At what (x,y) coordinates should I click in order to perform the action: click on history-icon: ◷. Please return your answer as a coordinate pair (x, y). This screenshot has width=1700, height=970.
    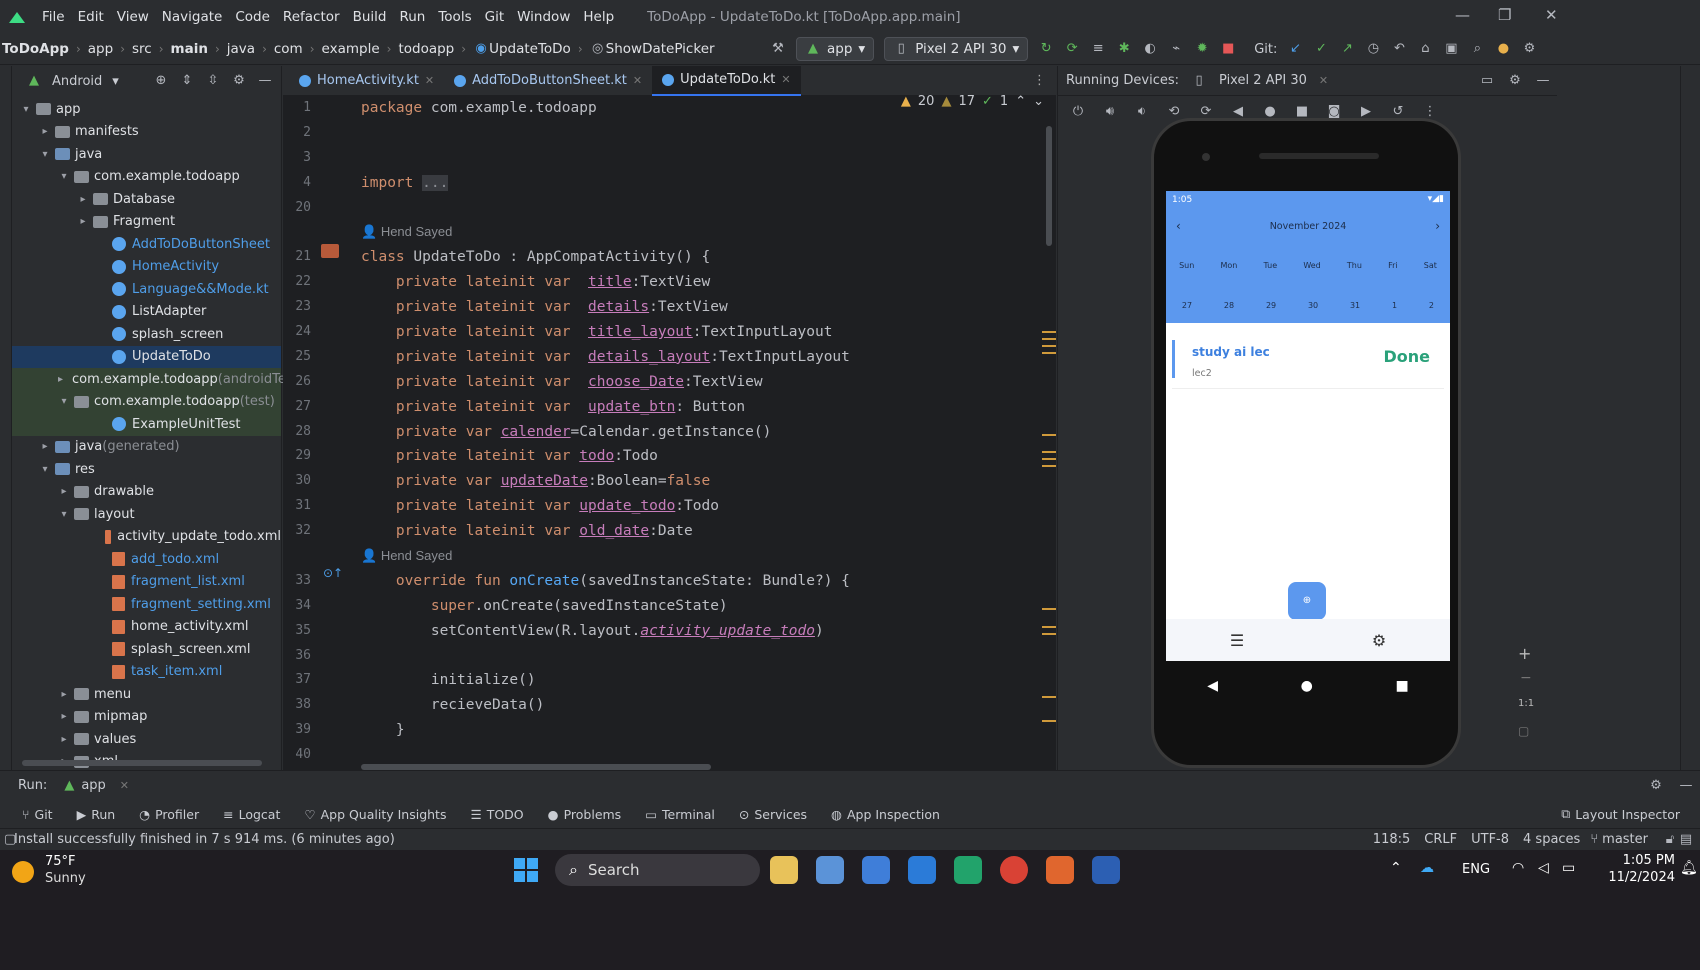
    Looking at the image, I should click on (1373, 49).